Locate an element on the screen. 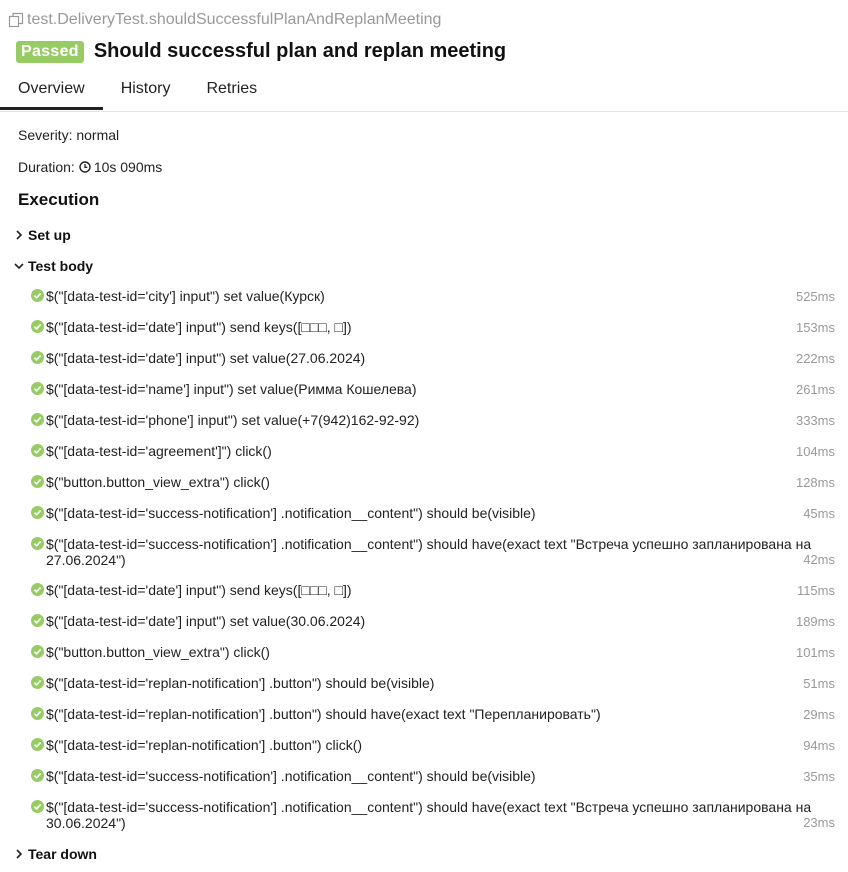  step-duration: 222ms is located at coordinates (815, 358).